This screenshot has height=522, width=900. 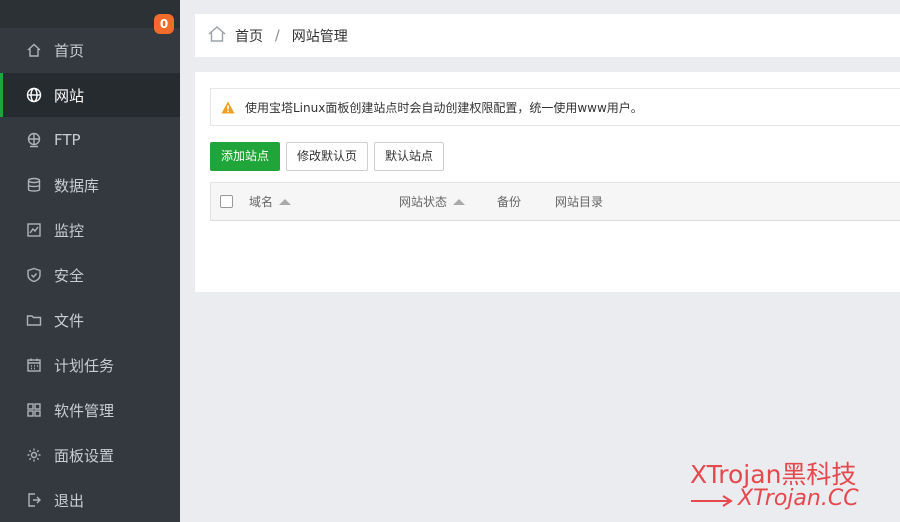 What do you see at coordinates (34, 455) in the screenshot?
I see `gear-icon` at bounding box center [34, 455].